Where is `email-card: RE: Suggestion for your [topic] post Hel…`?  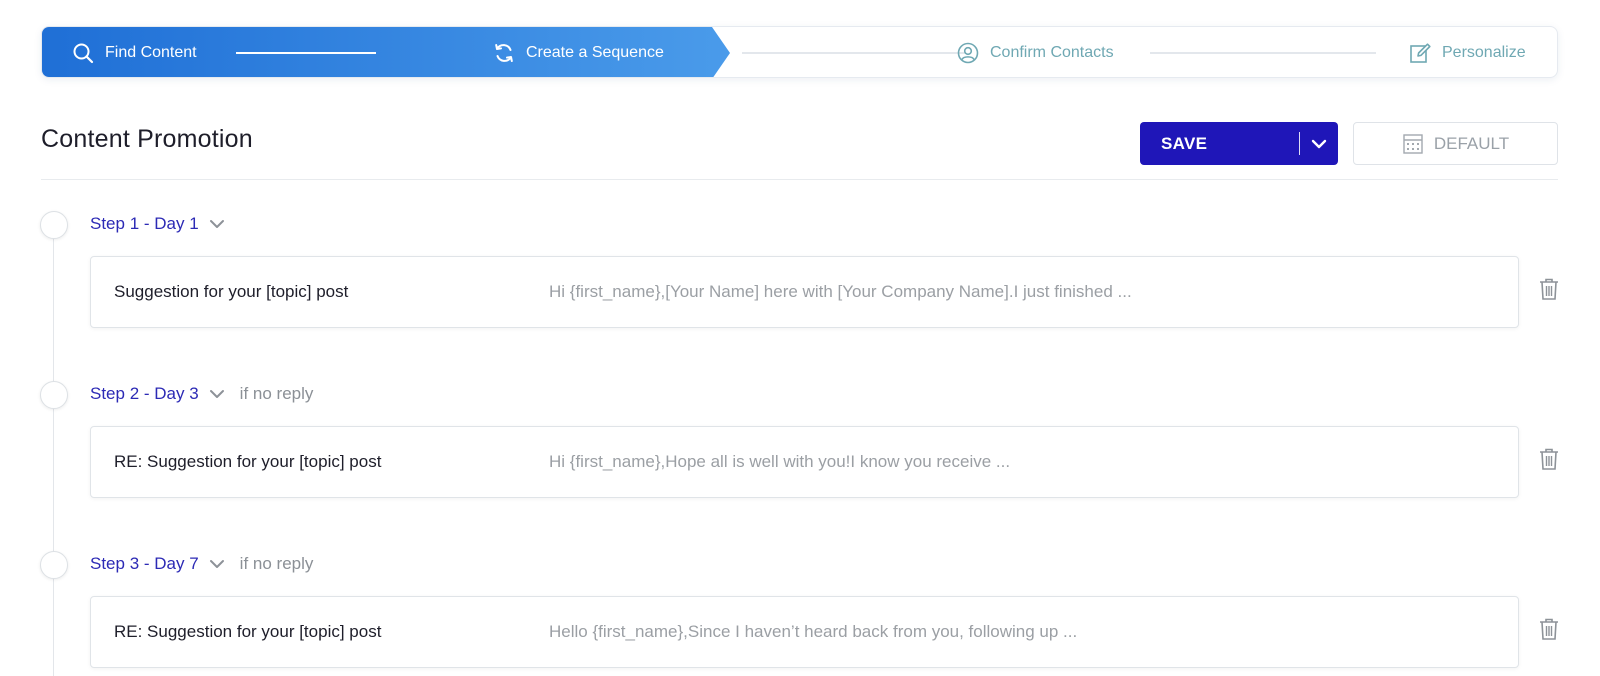 email-card: RE: Suggestion for your [topic] post Hel… is located at coordinates (804, 632).